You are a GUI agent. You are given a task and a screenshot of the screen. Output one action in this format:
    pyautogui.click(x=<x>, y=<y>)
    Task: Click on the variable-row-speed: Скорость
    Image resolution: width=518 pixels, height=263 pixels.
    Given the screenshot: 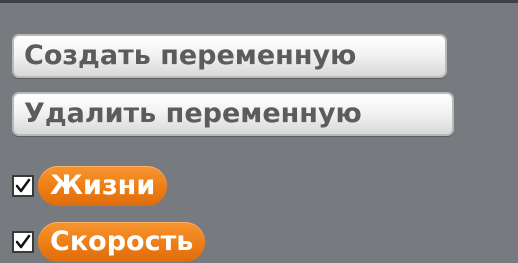 What is the action you would take?
    pyautogui.click(x=109, y=242)
    